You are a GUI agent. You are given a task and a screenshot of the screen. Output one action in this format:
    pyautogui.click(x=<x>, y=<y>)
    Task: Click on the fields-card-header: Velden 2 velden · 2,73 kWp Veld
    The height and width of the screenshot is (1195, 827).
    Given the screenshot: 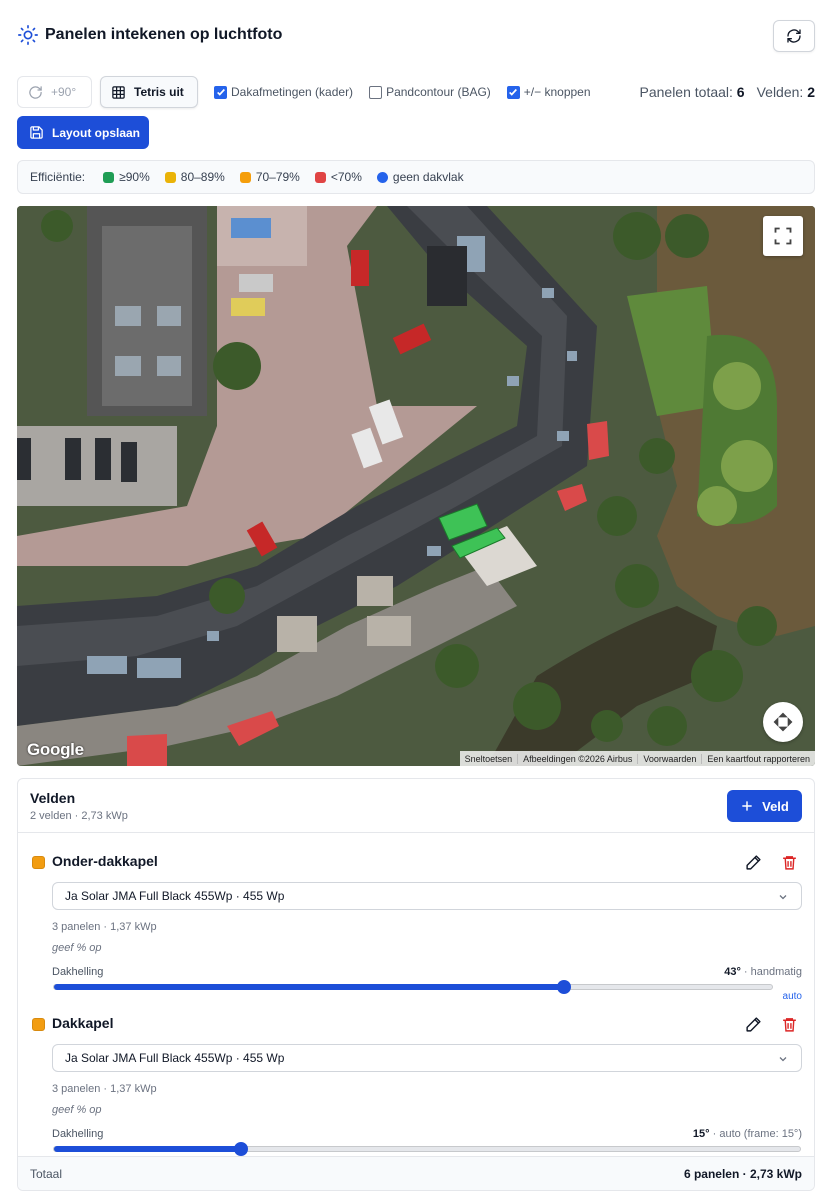 What is the action you would take?
    pyautogui.click(x=416, y=806)
    